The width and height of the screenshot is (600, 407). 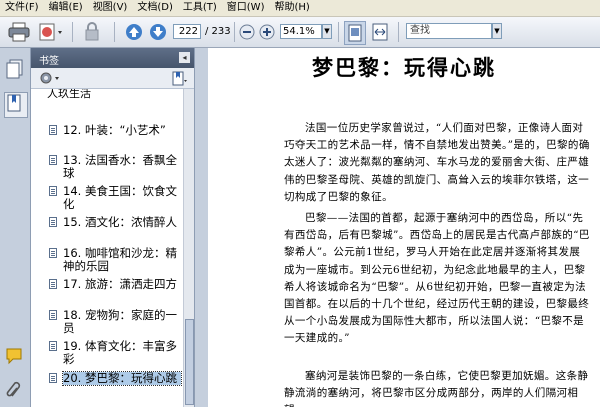 What do you see at coordinates (15, 227) in the screenshot?
I see `navigation-strip` at bounding box center [15, 227].